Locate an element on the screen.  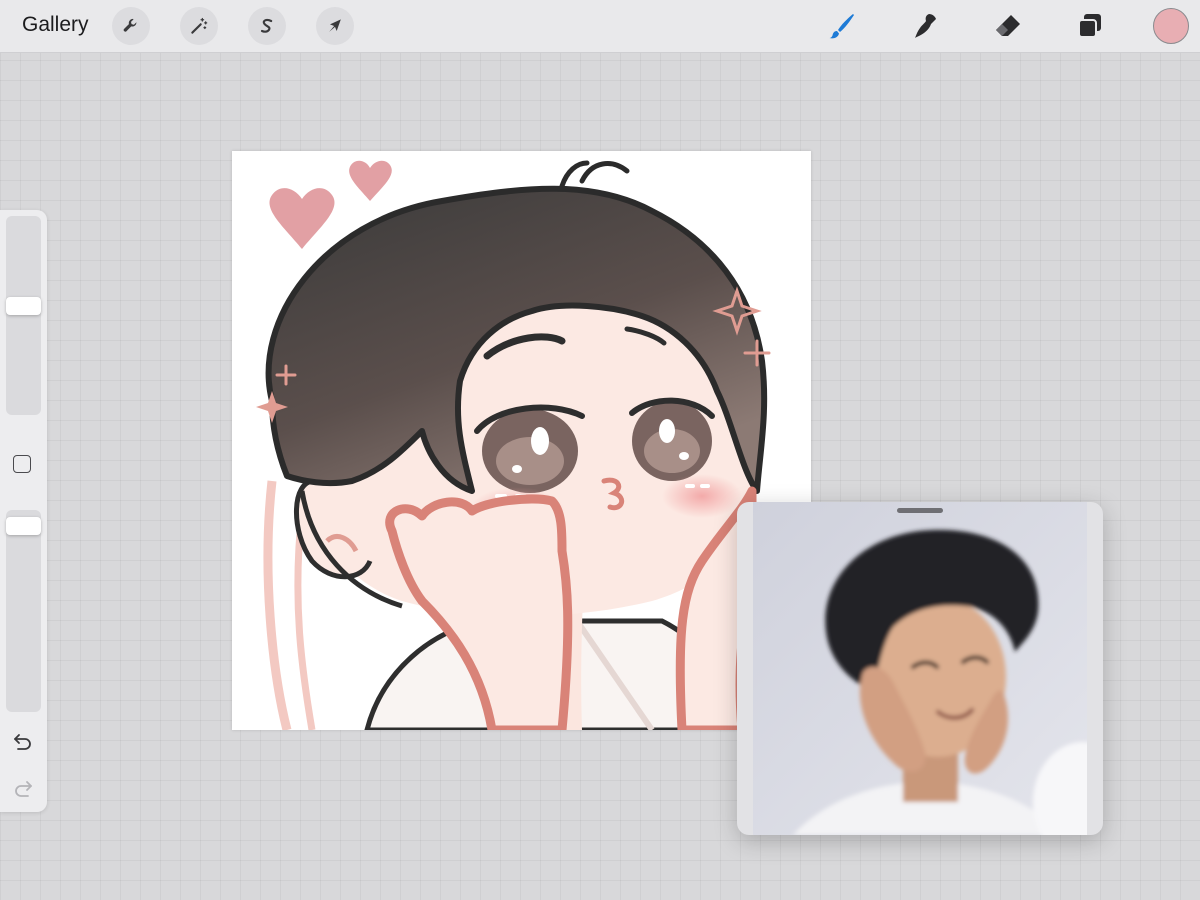
transform-button is located at coordinates (335, 26).